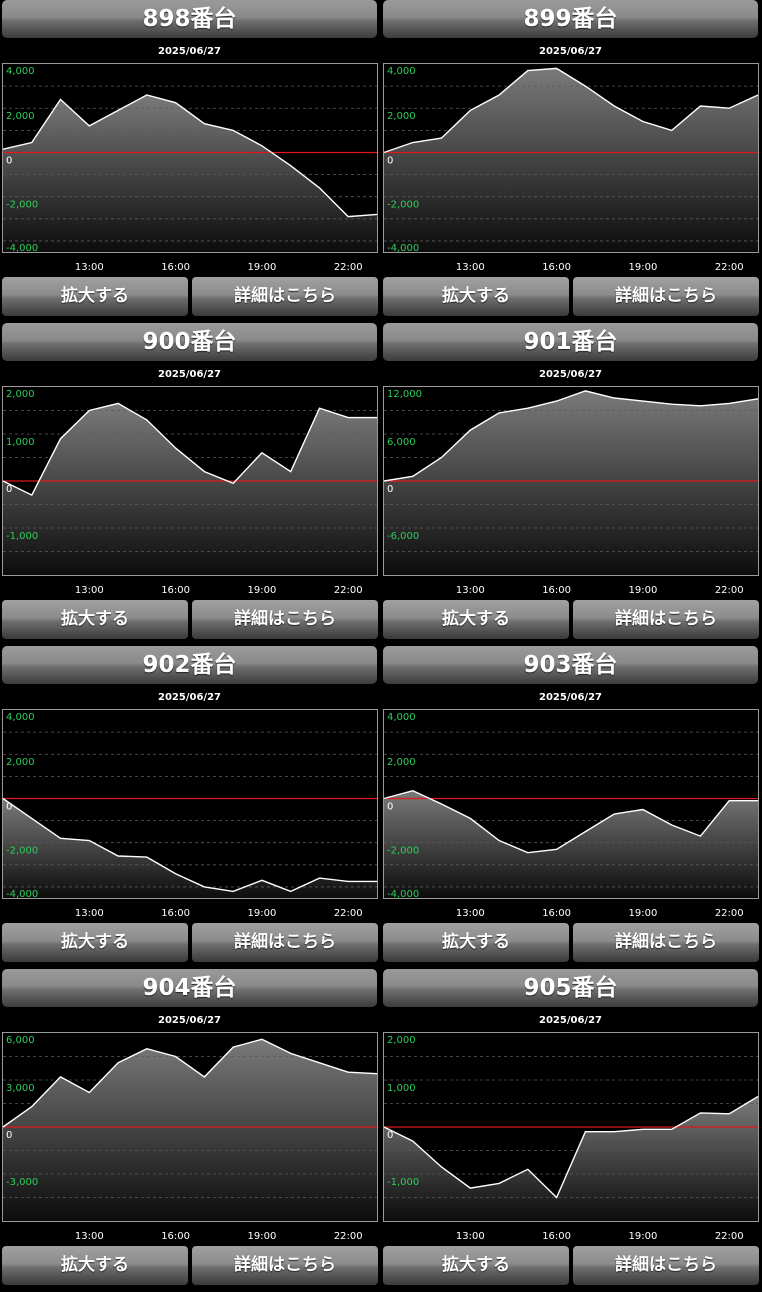 The height and width of the screenshot is (1292, 762). I want to click on machine-title: 902番台, so click(189, 665).